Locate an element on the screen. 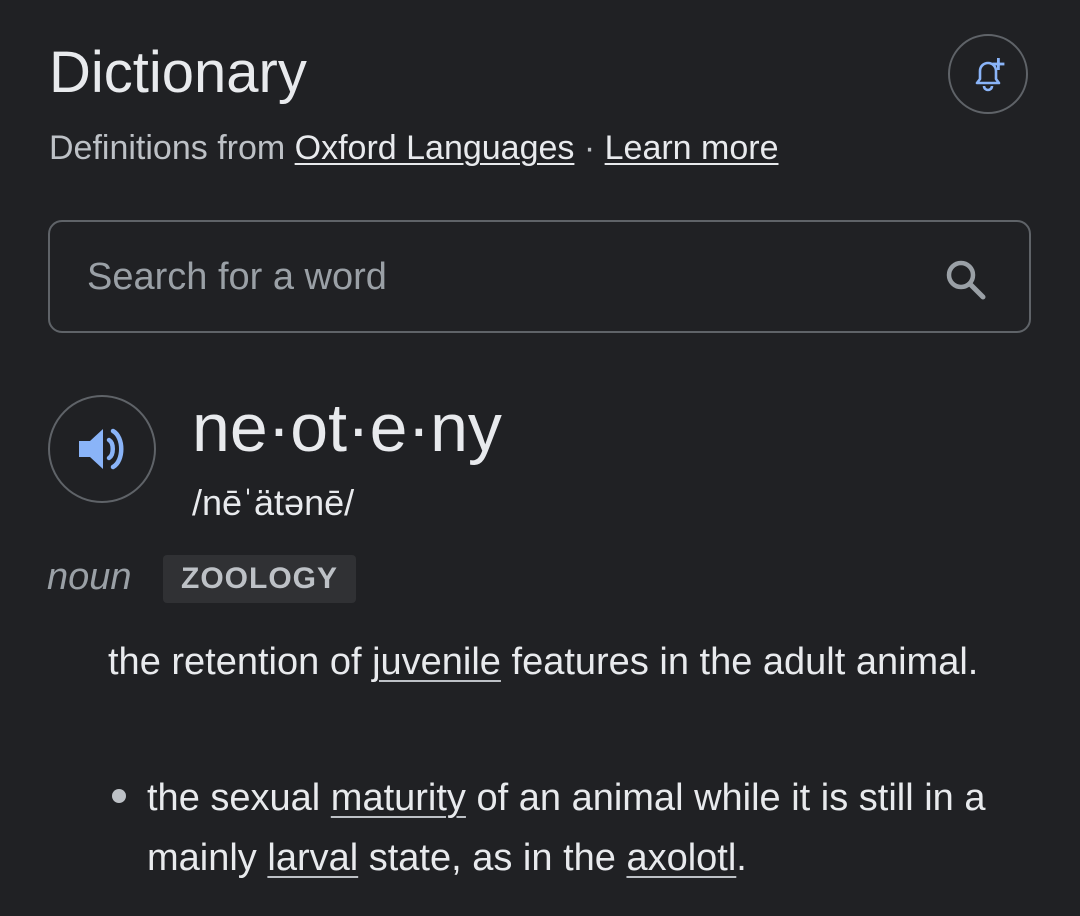 Image resolution: width=1080 pixels, height=916 pixels. learn-more-link: Learn more is located at coordinates (692, 148).